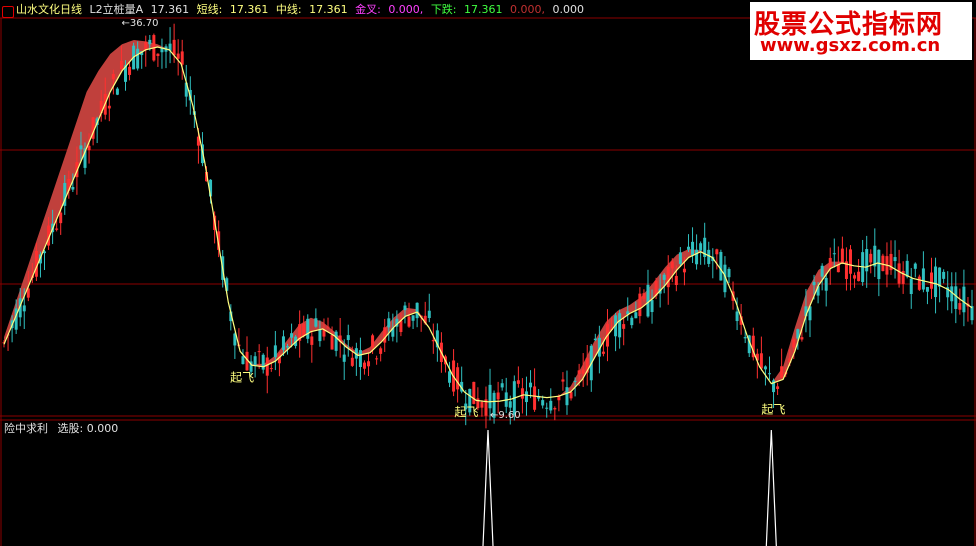  What do you see at coordinates (850, 45) in the screenshot?
I see `logo-url: www.gsxz.com.cn` at bounding box center [850, 45].